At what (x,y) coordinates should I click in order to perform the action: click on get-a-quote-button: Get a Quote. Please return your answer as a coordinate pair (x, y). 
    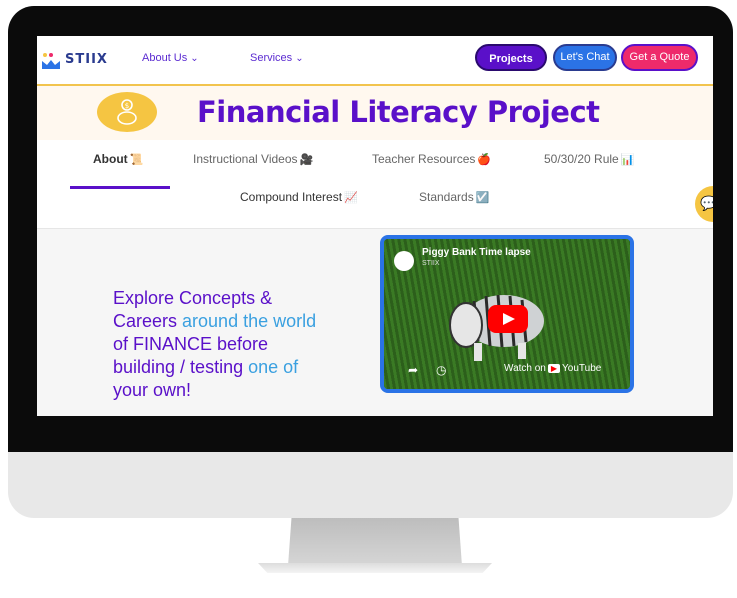
    Looking at the image, I should click on (659, 57).